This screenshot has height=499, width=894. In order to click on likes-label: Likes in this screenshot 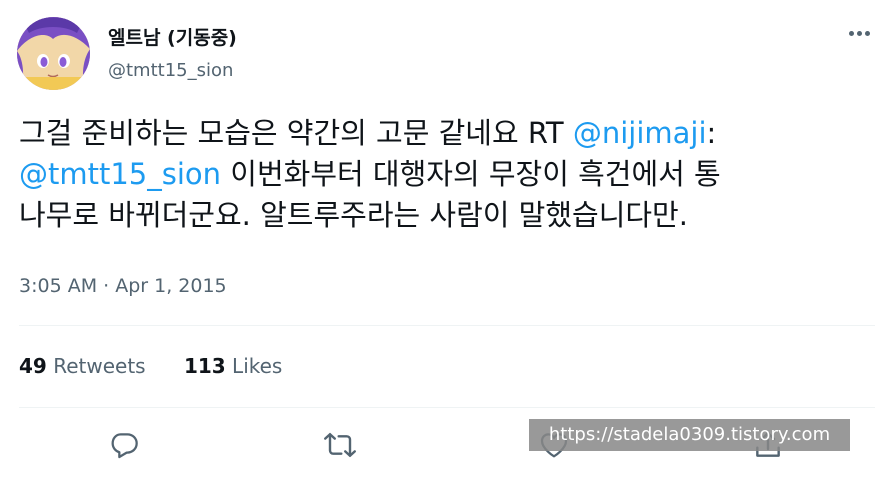, I will do `click(257, 366)`.